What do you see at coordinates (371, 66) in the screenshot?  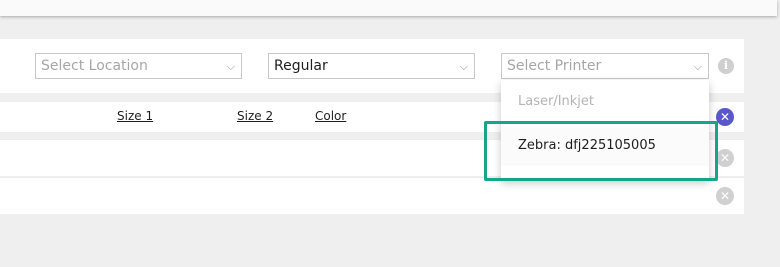 I see `type-select: Regular ⌵` at bounding box center [371, 66].